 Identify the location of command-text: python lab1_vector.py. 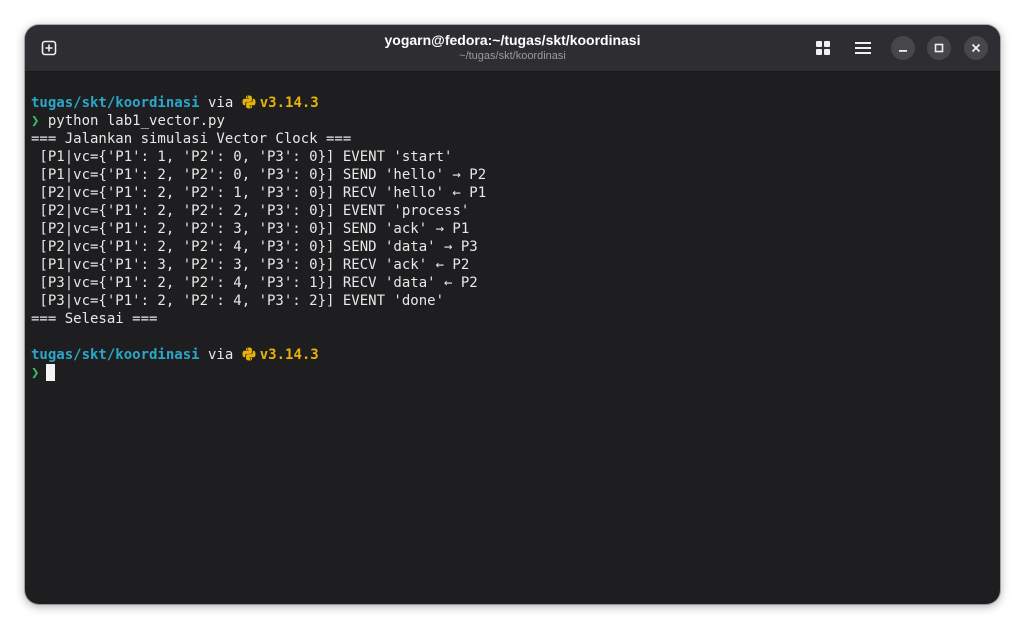
(132, 121).